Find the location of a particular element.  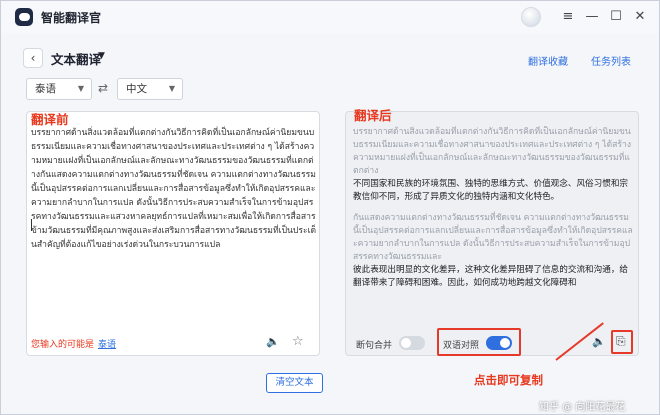

favorite-star-icon: ☆ is located at coordinates (298, 341).